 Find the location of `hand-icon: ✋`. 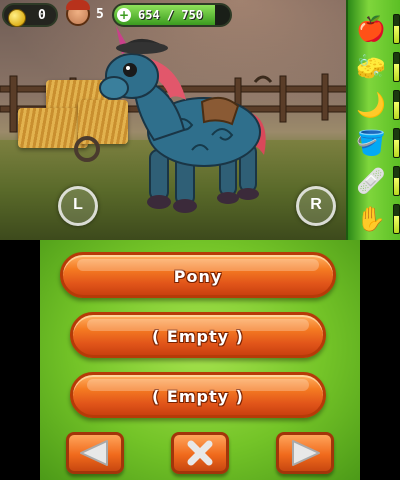

hand-icon: ✋ is located at coordinates (371, 219).